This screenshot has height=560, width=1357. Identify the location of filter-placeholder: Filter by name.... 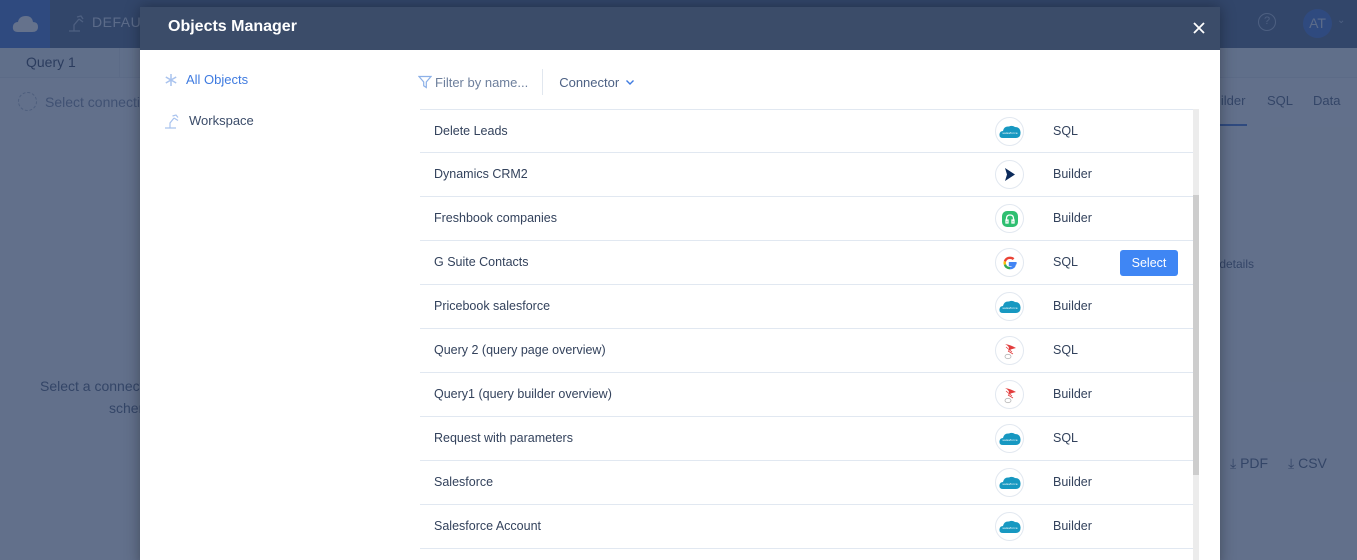
(482, 82).